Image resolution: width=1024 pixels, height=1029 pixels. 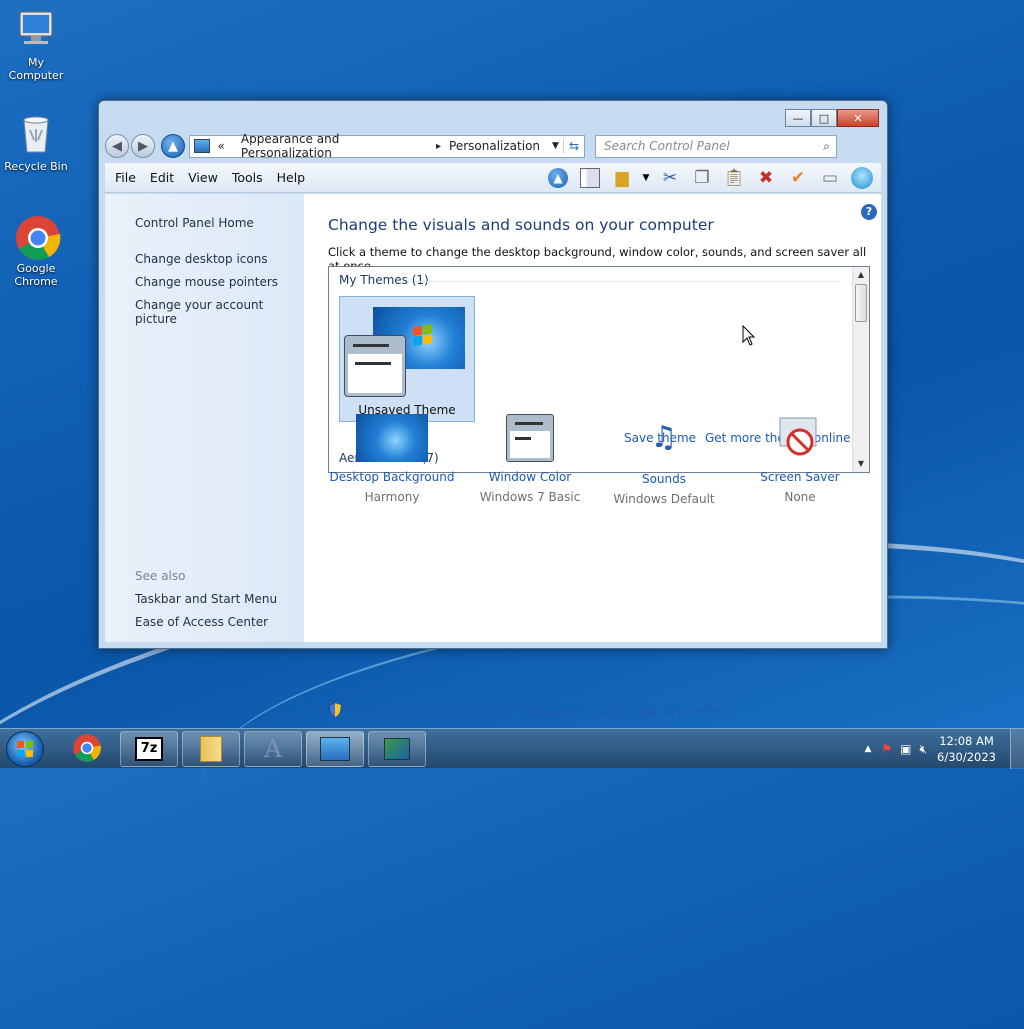 I want to click on breadcrumb-personalization: Personalization, so click(x=494, y=146).